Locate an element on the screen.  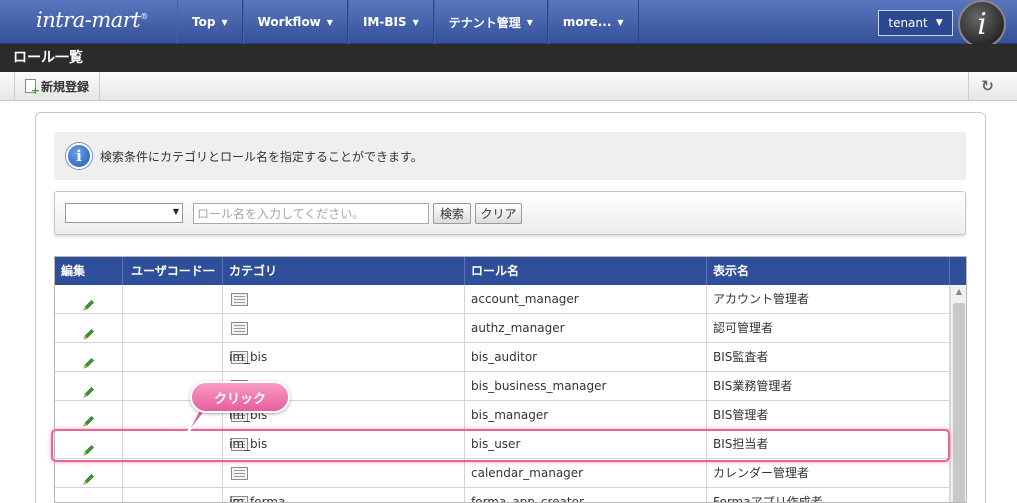
column-header-display-name: 表示名 is located at coordinates (828, 271).